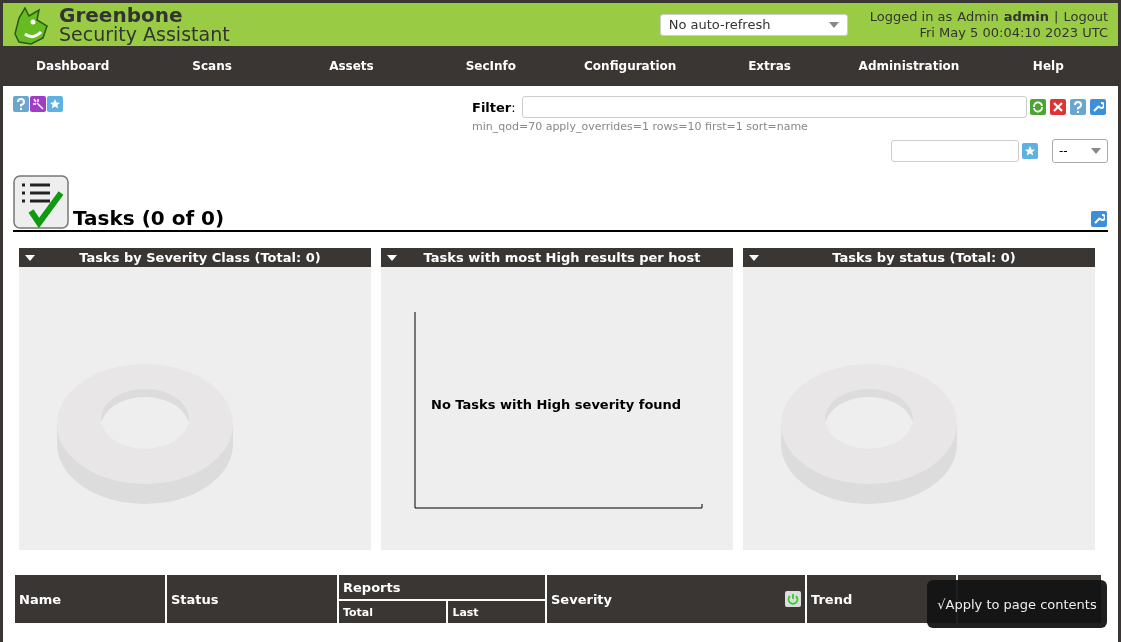 Image resolution: width=1121 pixels, height=642 pixels. I want to click on column-header: Status, so click(252, 599).